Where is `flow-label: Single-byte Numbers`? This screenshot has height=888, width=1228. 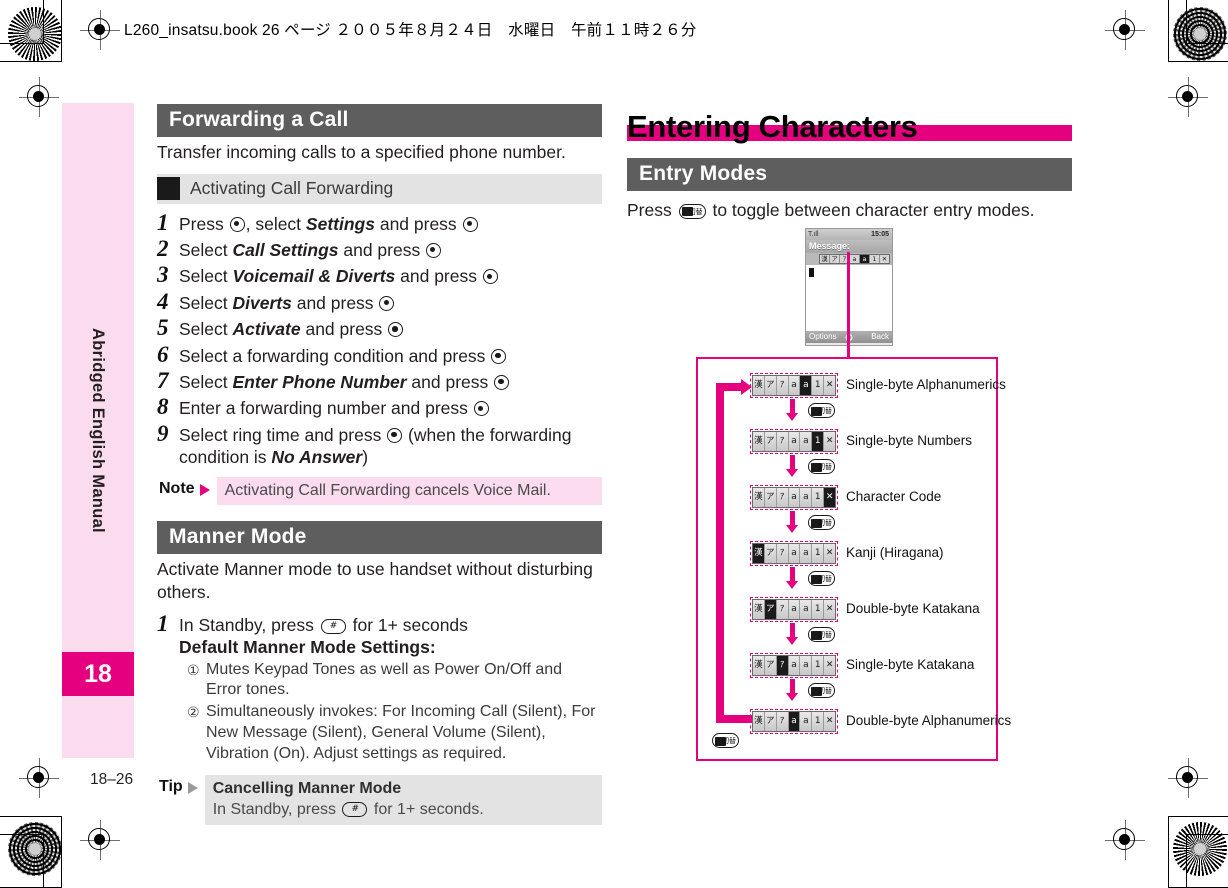
flow-label: Single-byte Numbers is located at coordinates (909, 440).